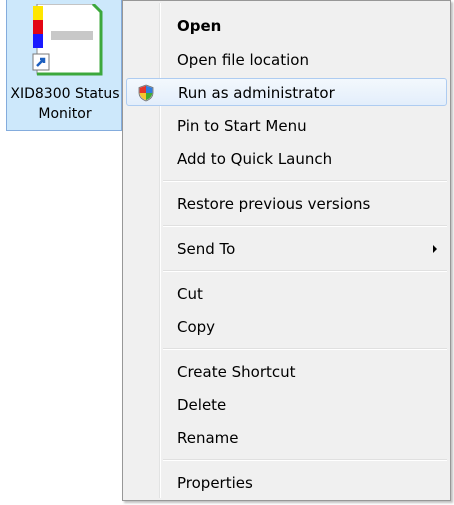 The width and height of the screenshot is (454, 505). Describe the element at coordinates (65, 114) in the screenshot. I see `shortcut-caption-line2: Monitor` at that location.